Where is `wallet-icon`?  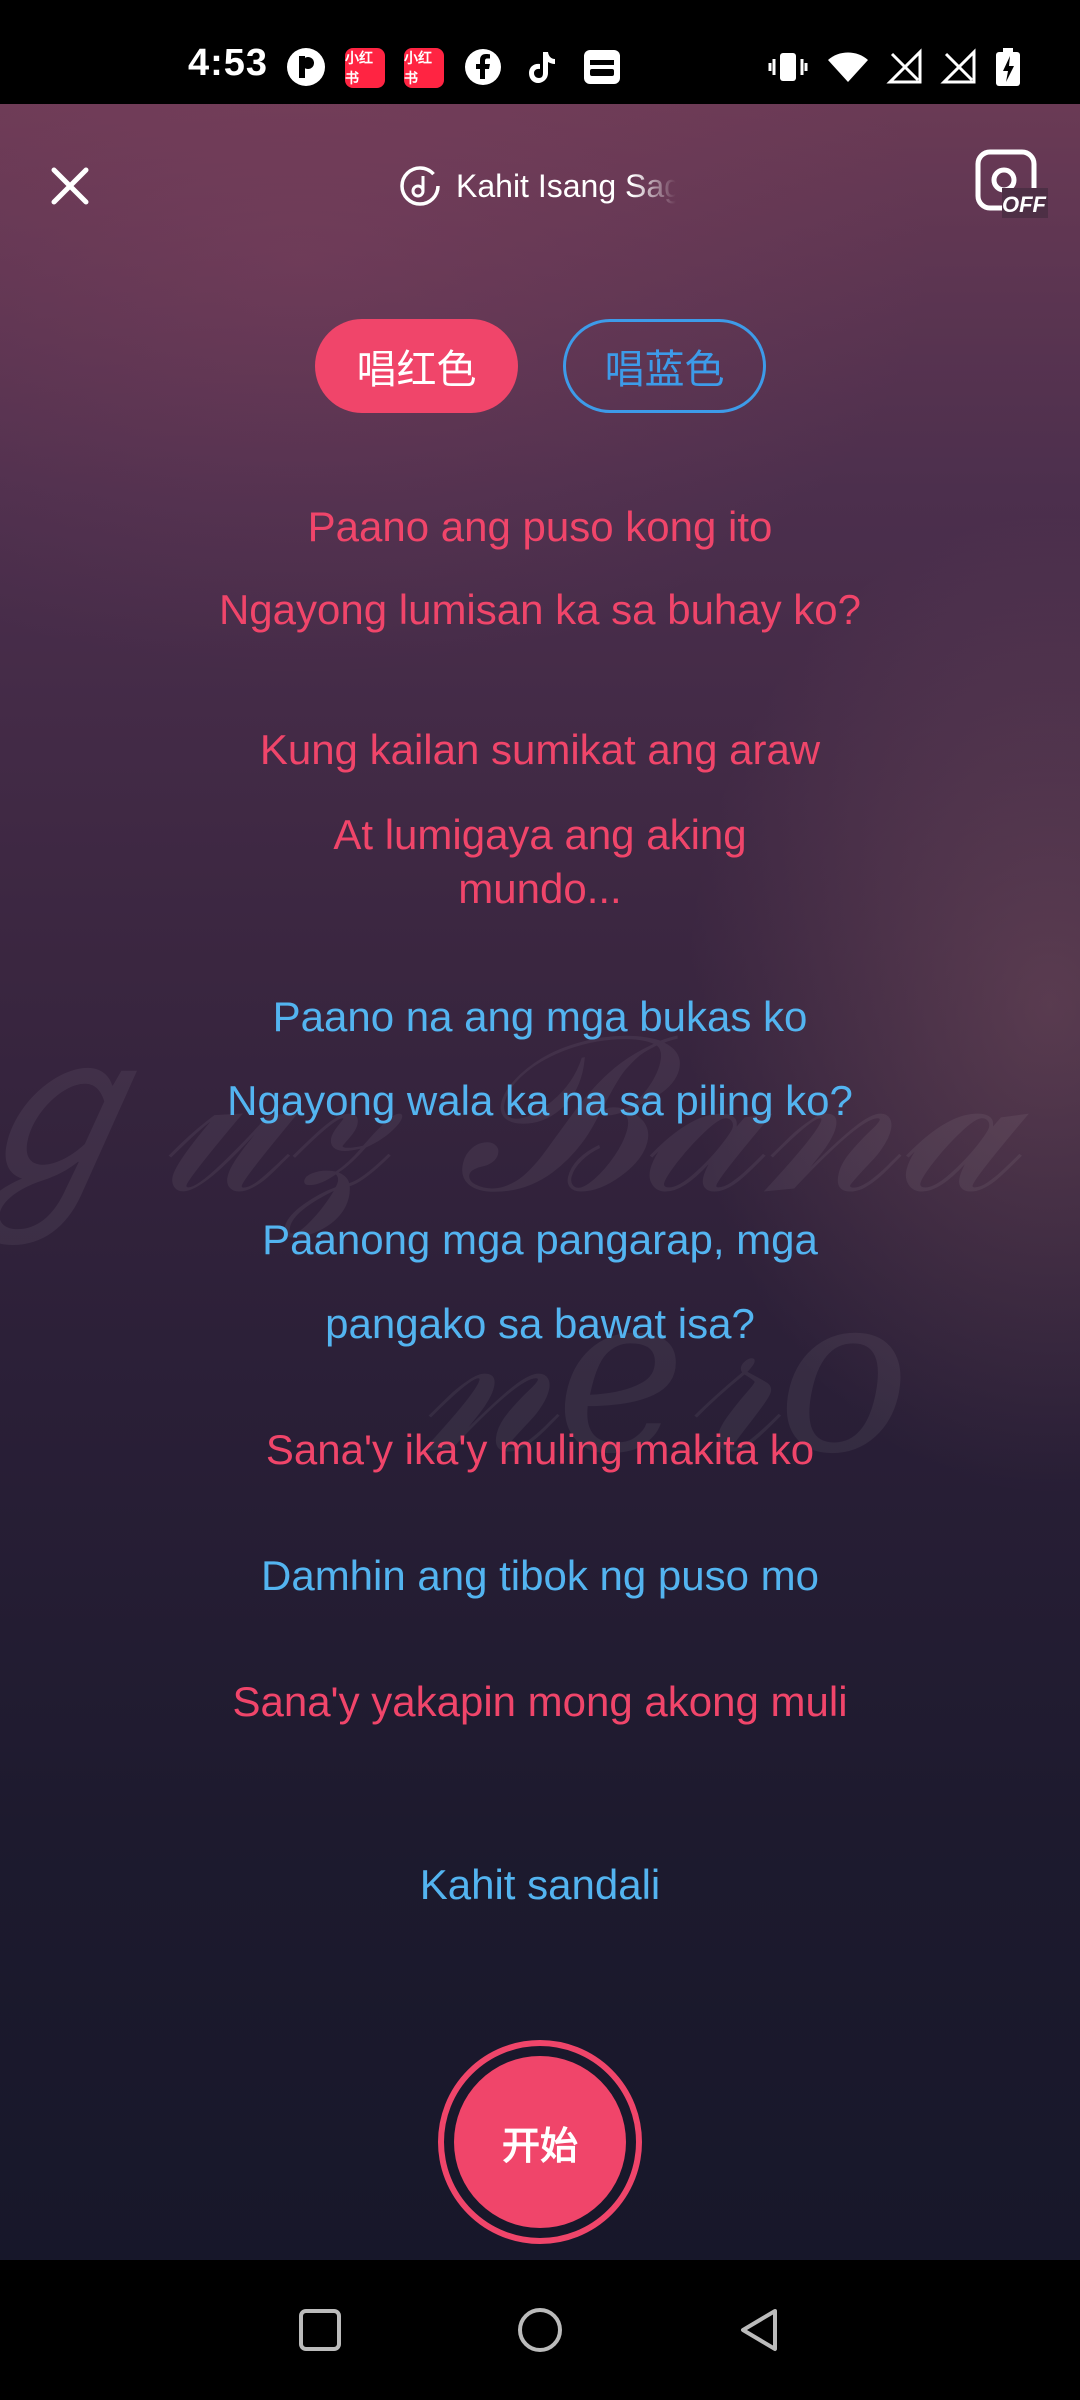
wallet-icon is located at coordinates (602, 67).